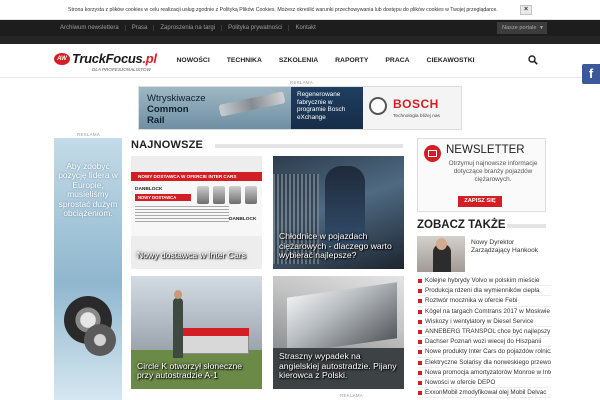 This screenshot has height=400, width=600. Describe the element at coordinates (149, 189) in the screenshot. I see `tile-brand: DANBLOCK` at that location.